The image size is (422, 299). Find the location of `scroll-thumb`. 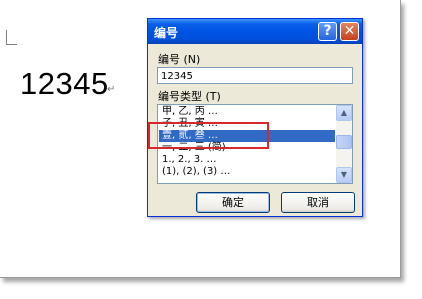

scroll-thumb is located at coordinates (344, 142).